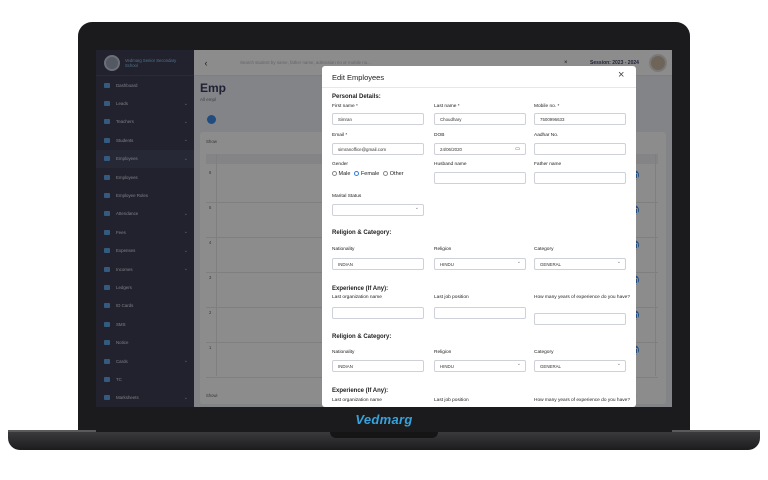 The width and height of the screenshot is (768, 480). What do you see at coordinates (386, 174) in the screenshot?
I see `radio-other` at bounding box center [386, 174].